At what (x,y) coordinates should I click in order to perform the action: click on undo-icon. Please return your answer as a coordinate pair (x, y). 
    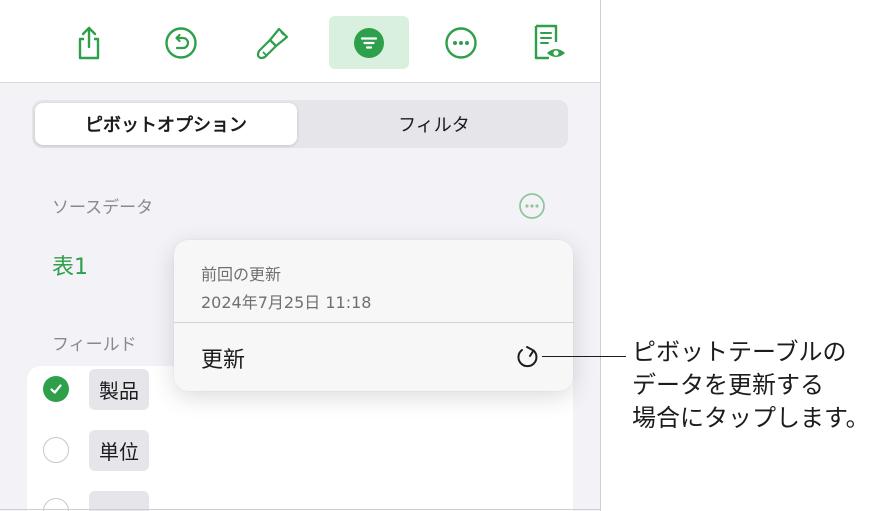
    Looking at the image, I should click on (181, 42).